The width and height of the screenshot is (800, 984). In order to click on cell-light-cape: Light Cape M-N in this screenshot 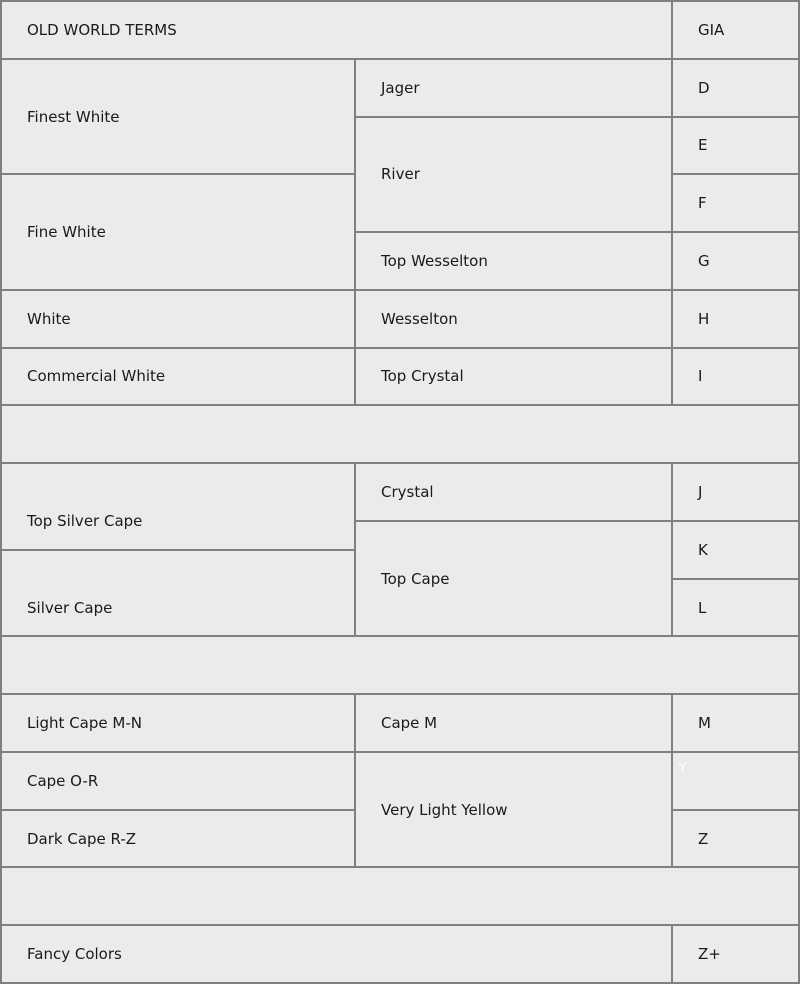, I will do `click(178, 723)`.